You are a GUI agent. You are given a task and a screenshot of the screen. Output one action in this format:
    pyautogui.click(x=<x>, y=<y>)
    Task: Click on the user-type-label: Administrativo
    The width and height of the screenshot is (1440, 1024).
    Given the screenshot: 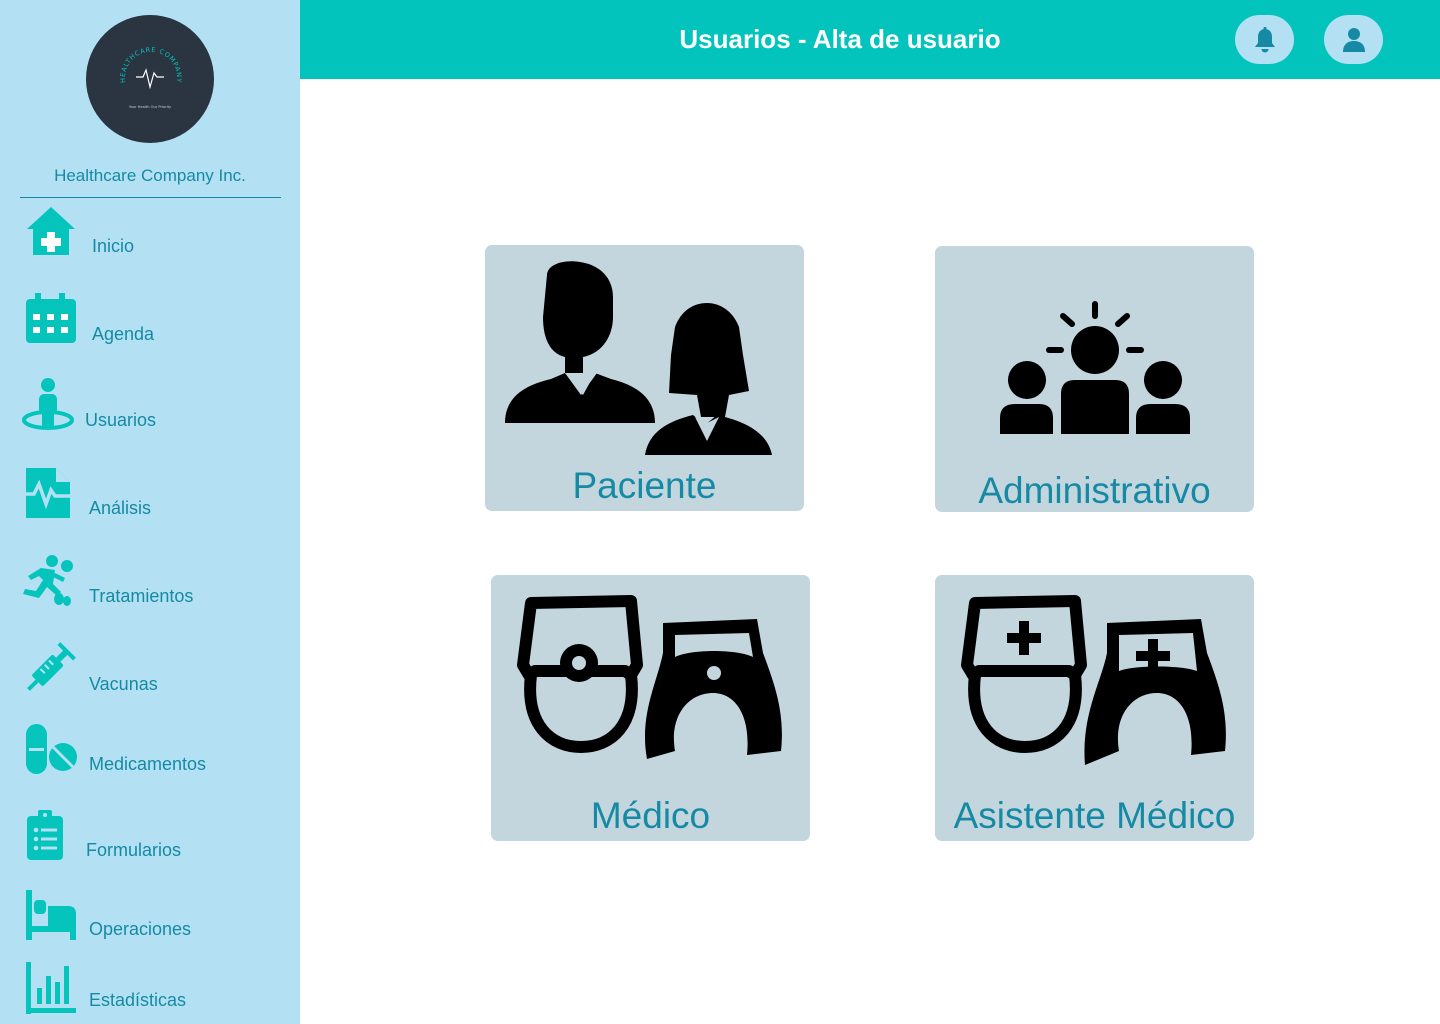 What is the action you would take?
    pyautogui.click(x=1094, y=490)
    